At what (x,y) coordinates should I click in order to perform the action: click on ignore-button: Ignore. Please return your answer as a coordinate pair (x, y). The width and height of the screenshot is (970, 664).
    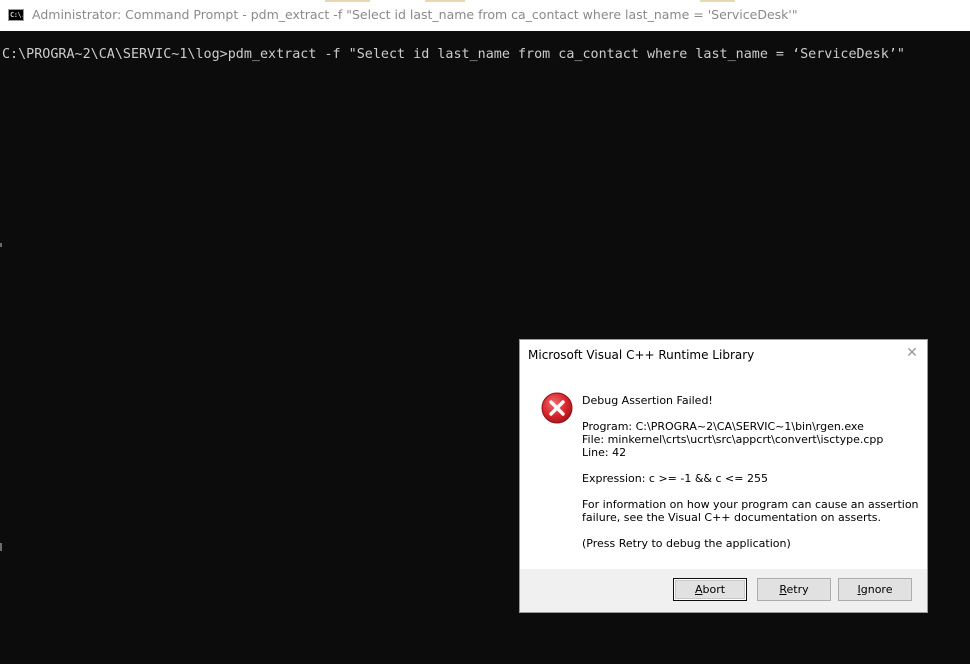
    Looking at the image, I should click on (875, 589).